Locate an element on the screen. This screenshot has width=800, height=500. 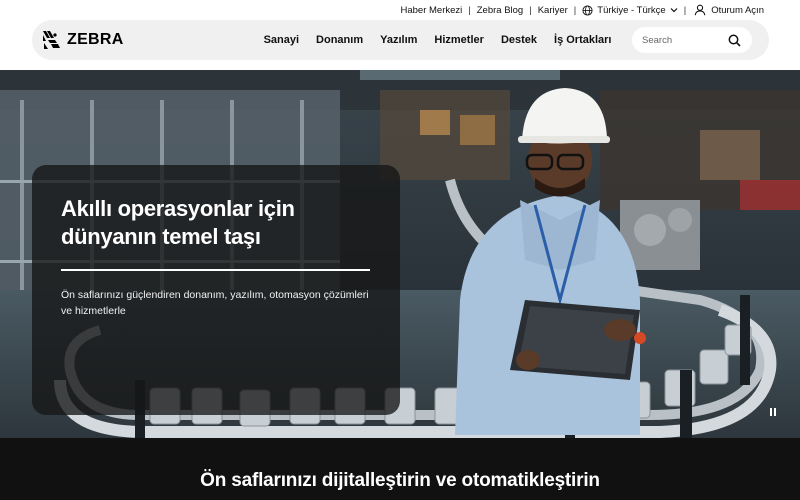
pause-icon is located at coordinates (775, 413).